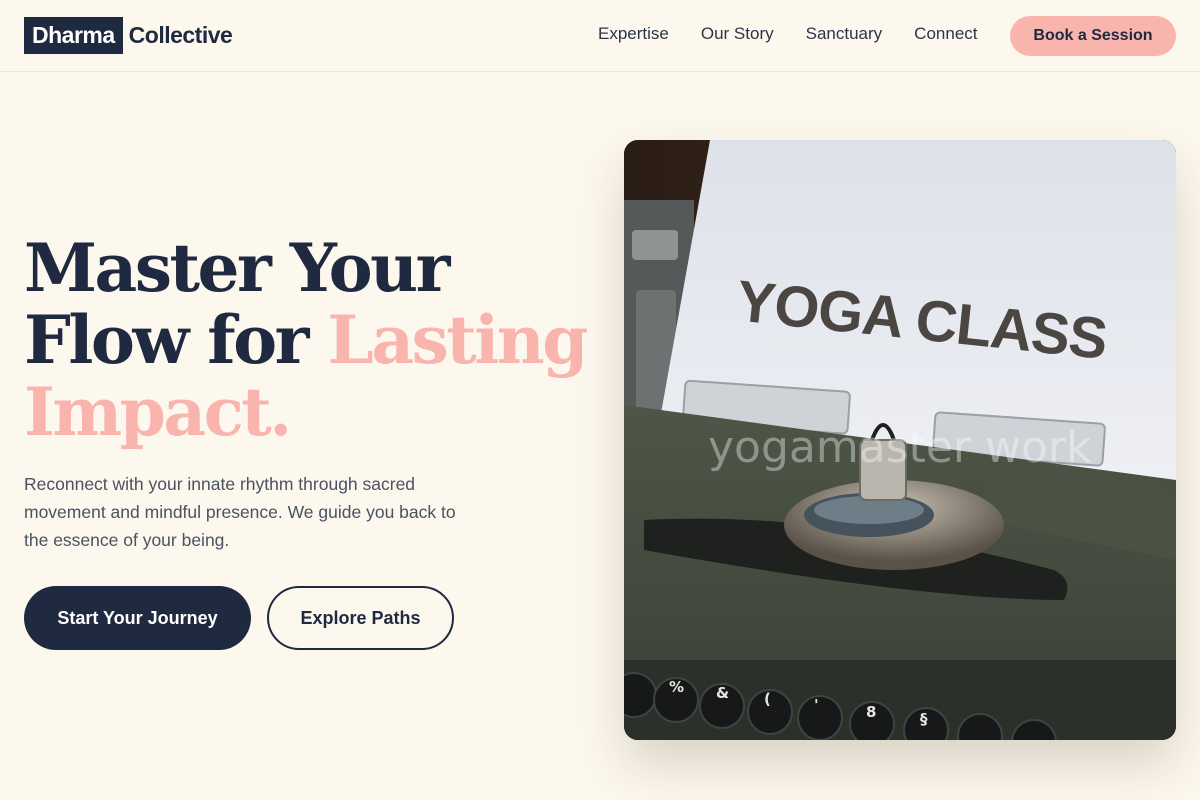 Image resolution: width=1200 pixels, height=800 pixels. Describe the element at coordinates (1093, 36) in the screenshot. I see `book-session-button: Book a Session` at that location.